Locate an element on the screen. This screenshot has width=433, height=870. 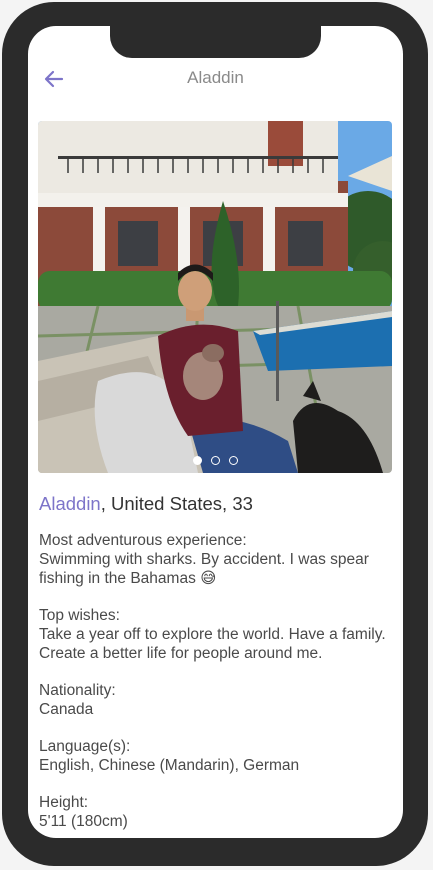
carousel-dots is located at coordinates (215, 460).